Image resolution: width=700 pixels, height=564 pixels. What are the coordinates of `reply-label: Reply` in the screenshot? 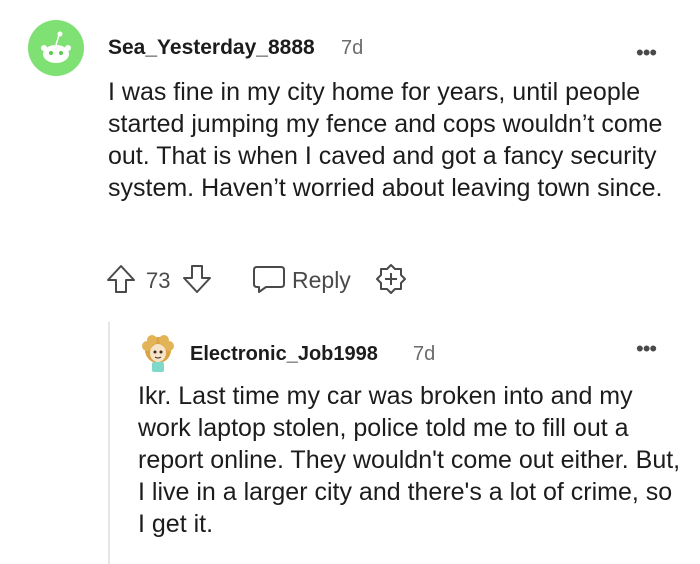 It's located at (321, 280).